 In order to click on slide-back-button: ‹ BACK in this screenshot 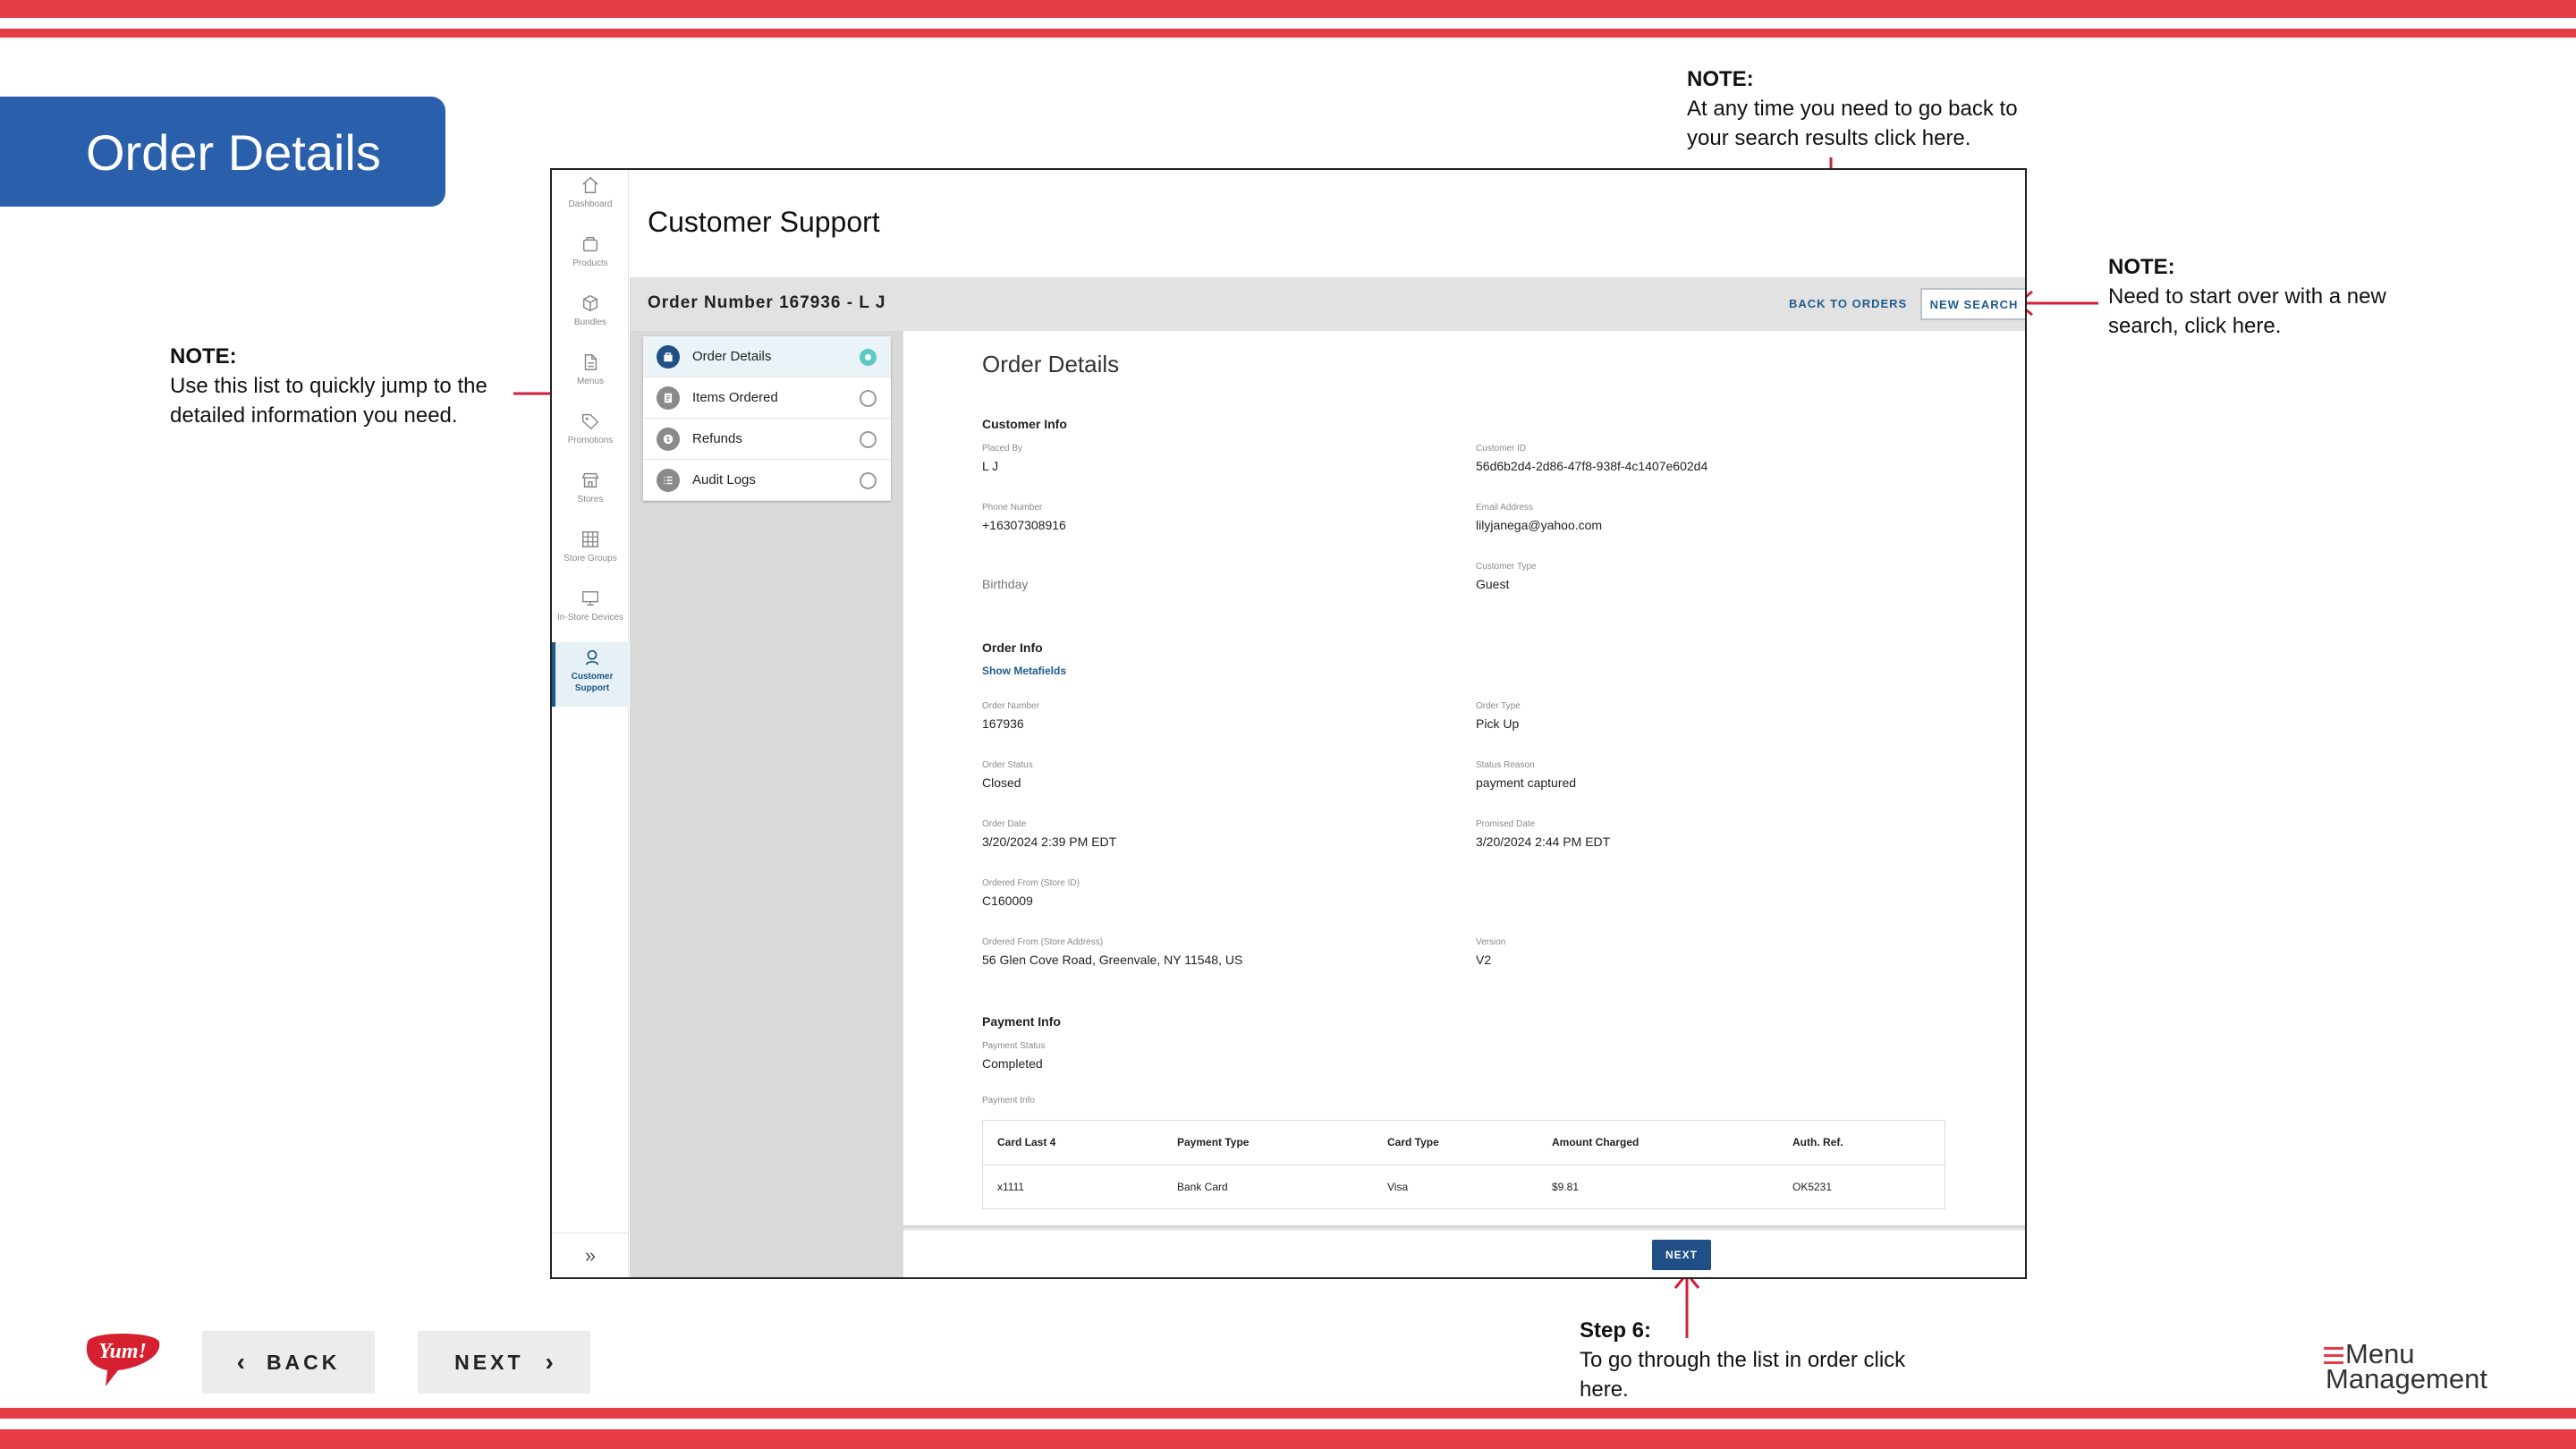, I will do `click(288, 1362)`.